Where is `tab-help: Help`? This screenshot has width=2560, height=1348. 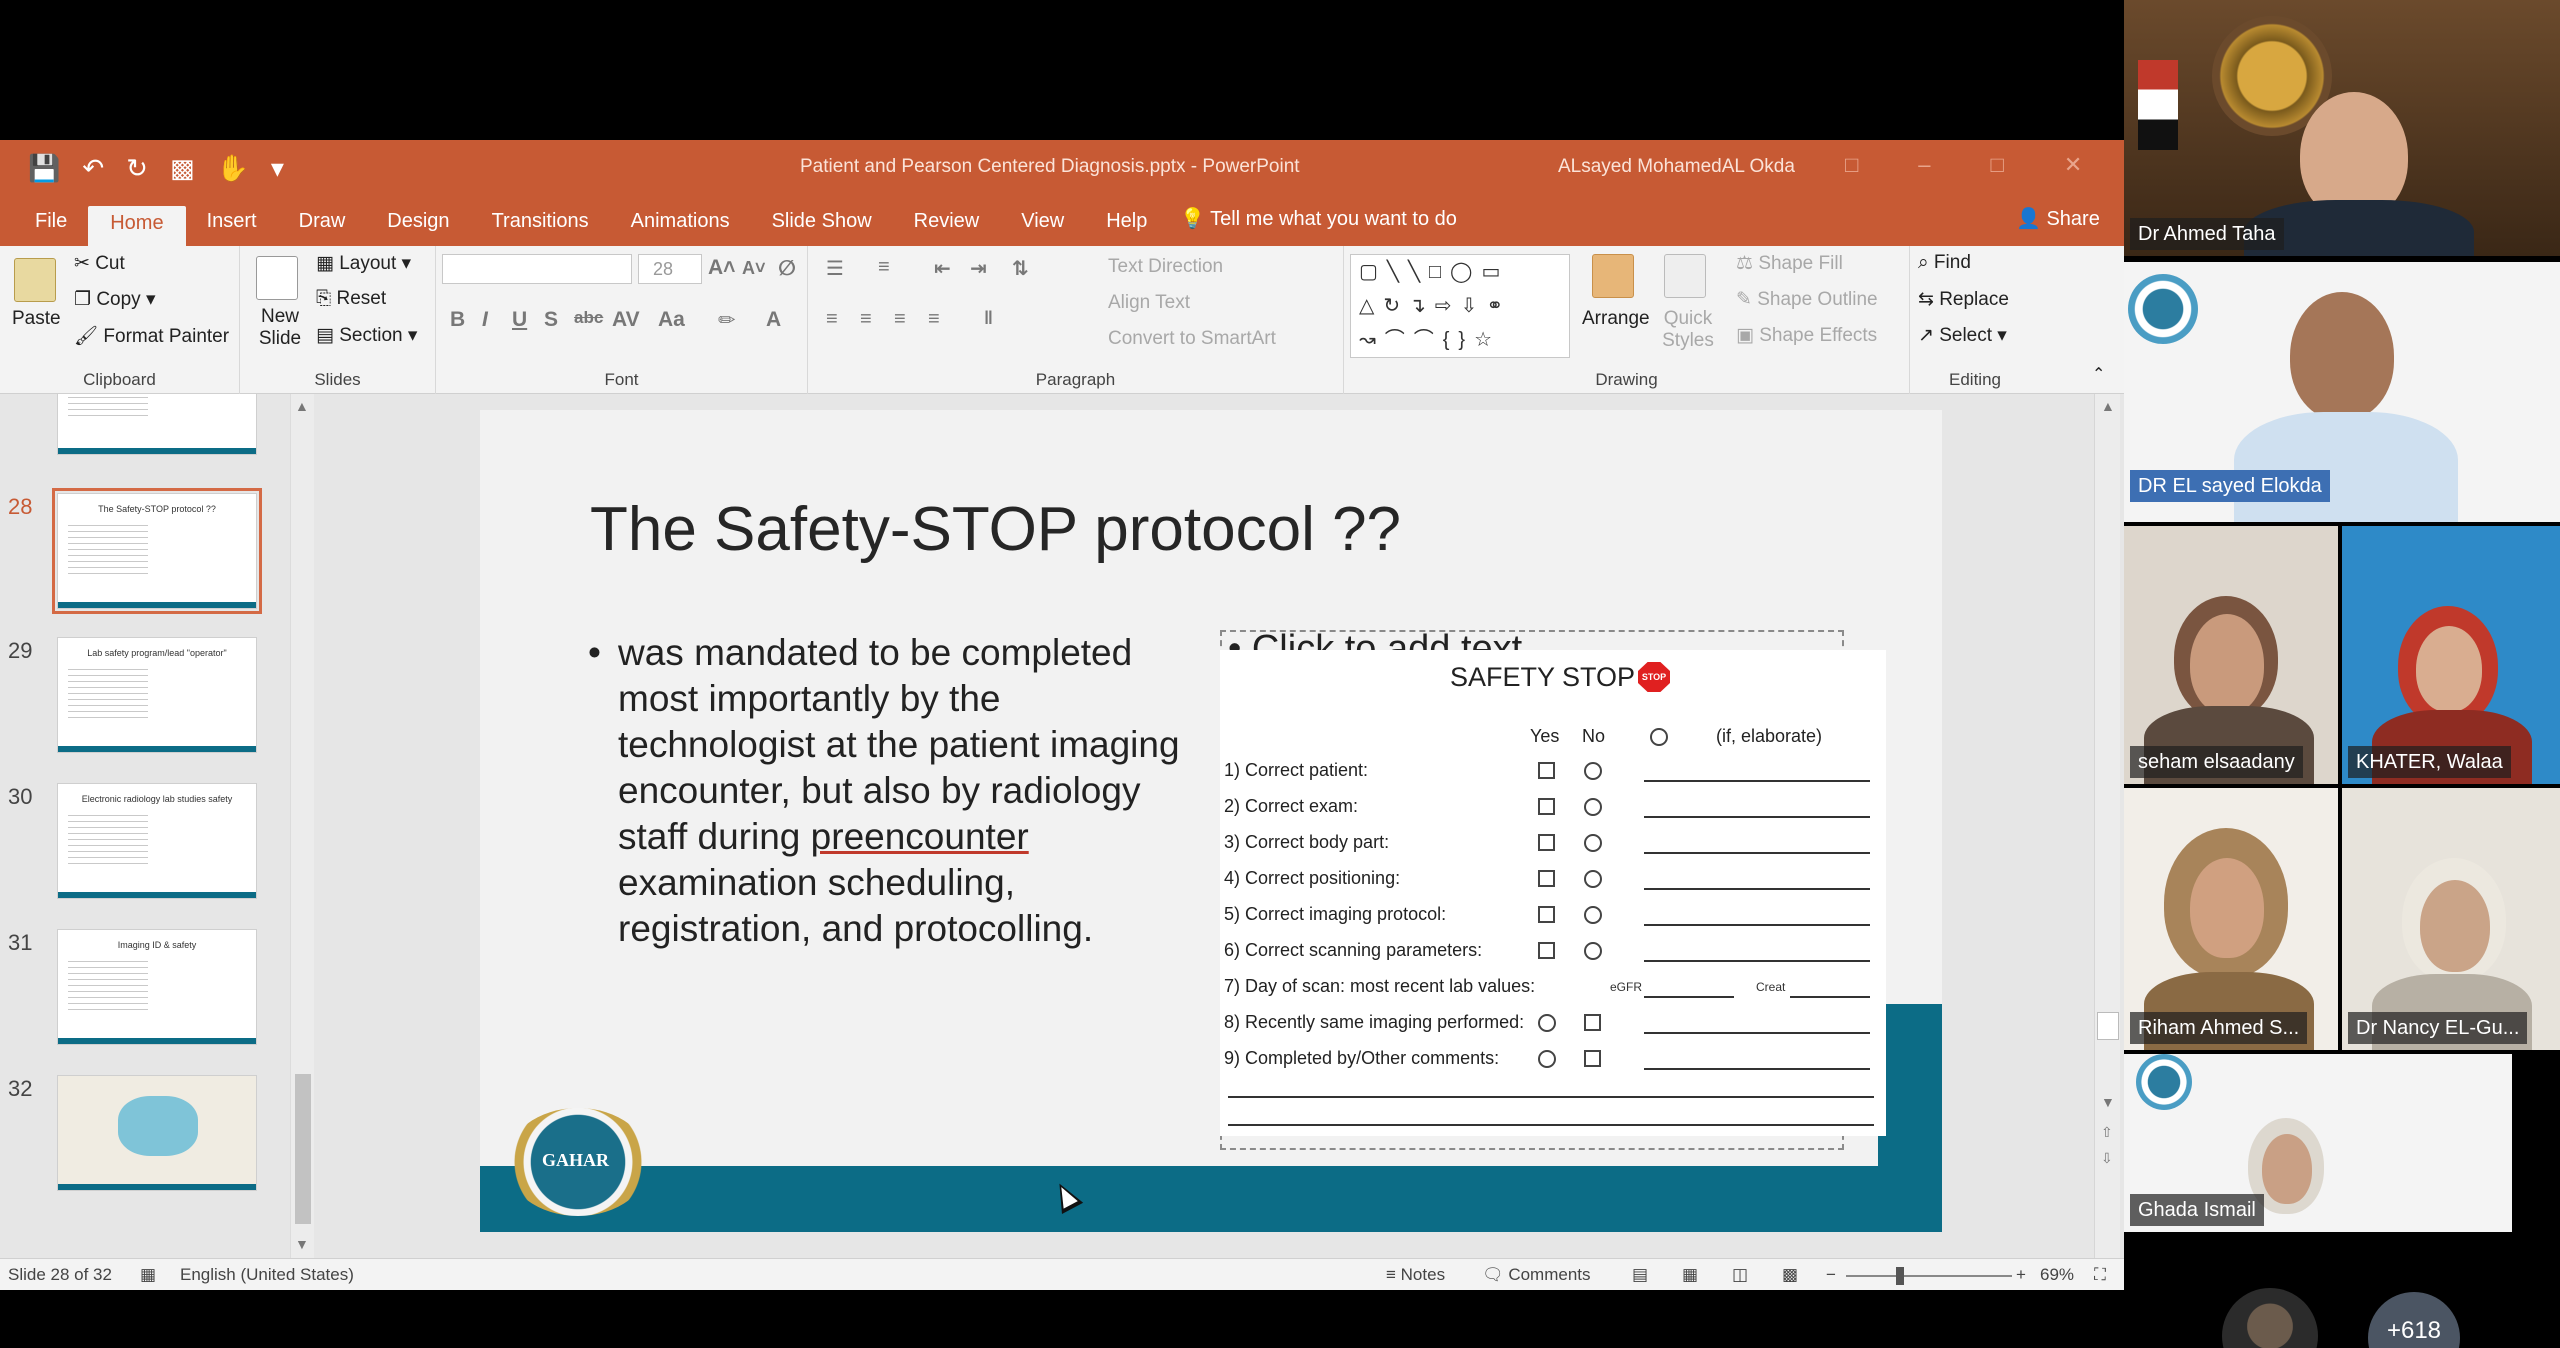 tab-help: Help is located at coordinates (1126, 226).